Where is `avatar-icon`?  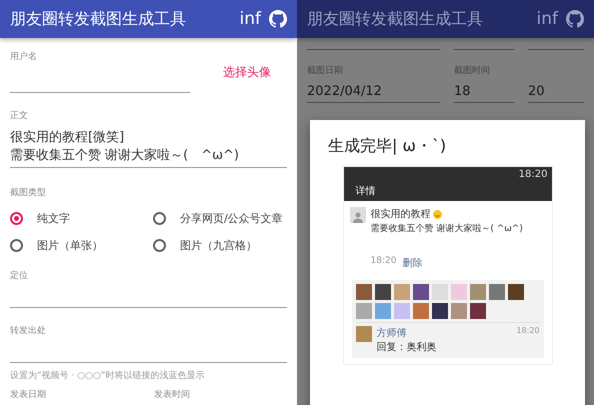 avatar-icon is located at coordinates (358, 215).